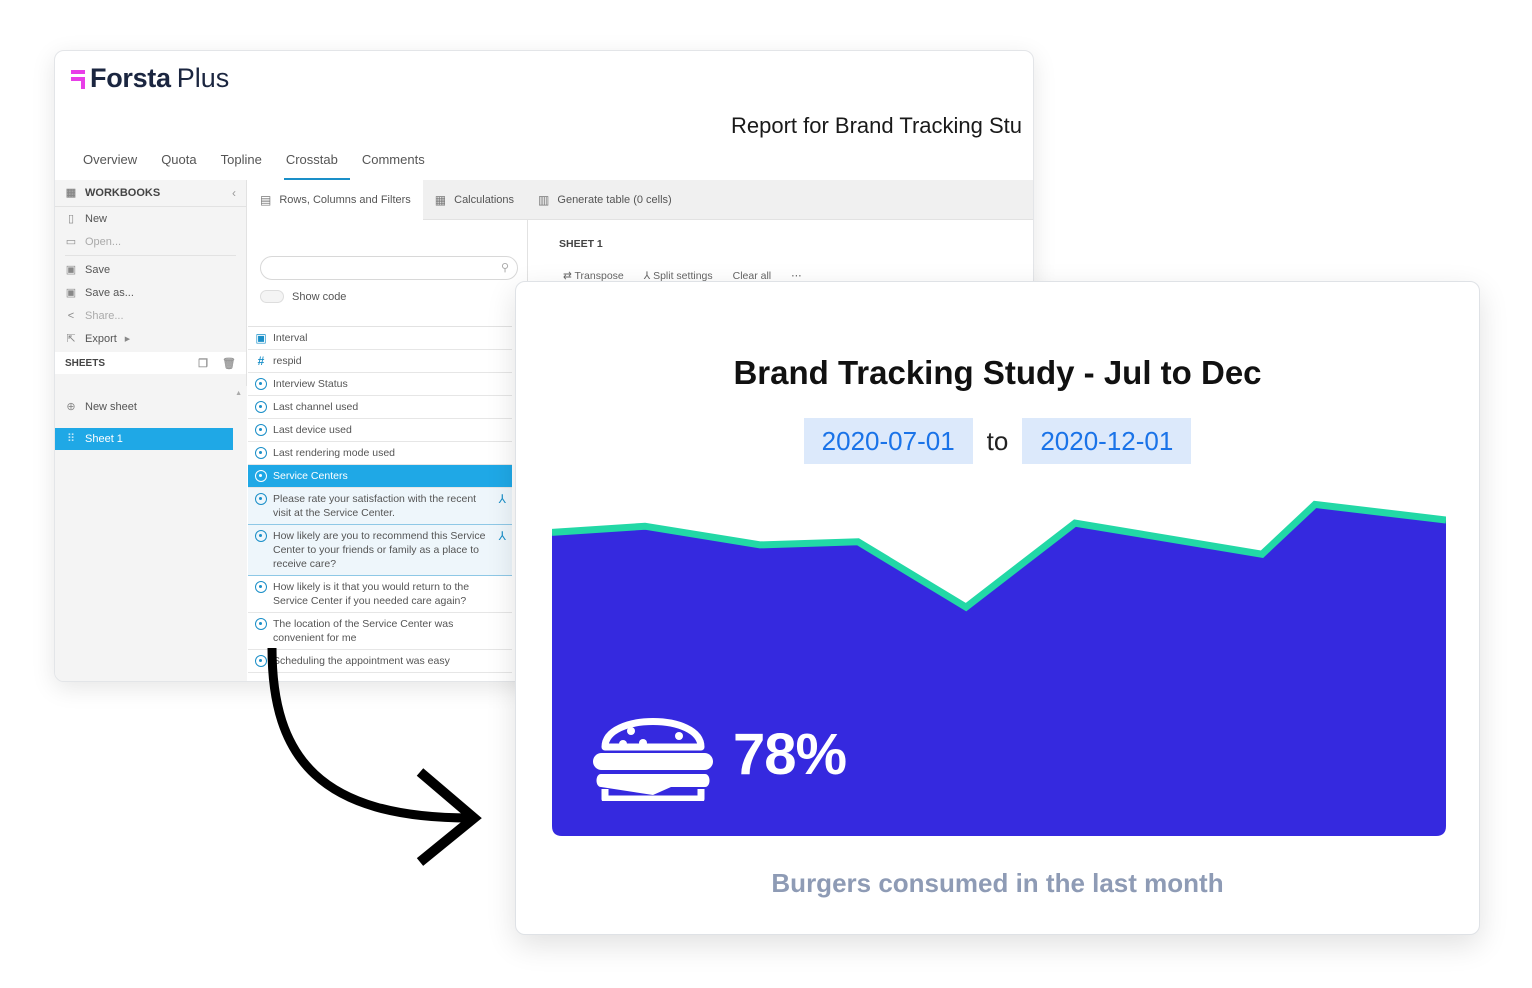 The height and width of the screenshot is (988, 1532). I want to click on table-rows-icon: ▤, so click(266, 200).